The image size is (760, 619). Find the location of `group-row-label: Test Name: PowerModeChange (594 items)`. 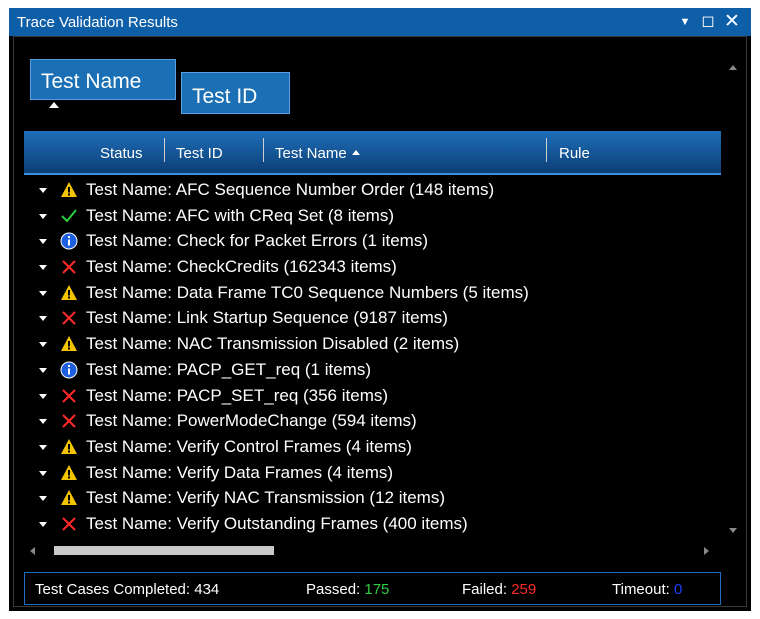

group-row-label: Test Name: PowerModeChange (594 items) is located at coordinates (251, 421).